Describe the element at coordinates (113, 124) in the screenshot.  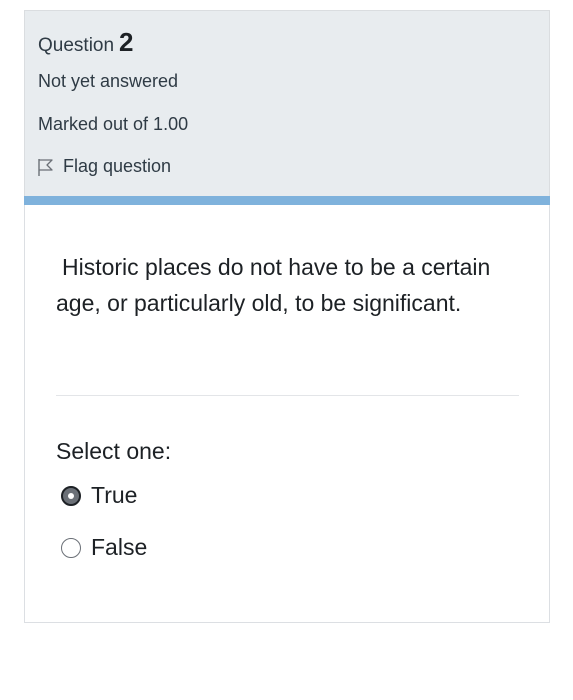
I see `question-grade: Marked out of 1.00` at that location.